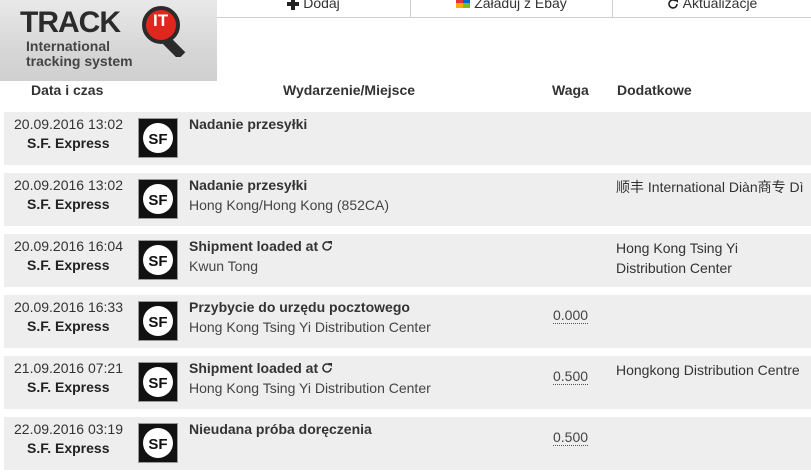 This screenshot has height=472, width=811. What do you see at coordinates (710, 187) in the screenshot?
I see `event-extra-info: 顺丰 International Diàn商专 Dì` at bounding box center [710, 187].